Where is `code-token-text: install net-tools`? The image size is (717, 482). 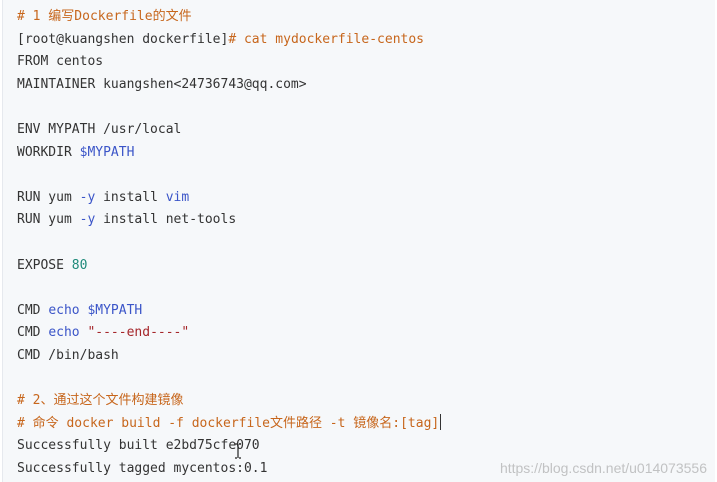 code-token-text: install net-tools is located at coordinates (166, 220).